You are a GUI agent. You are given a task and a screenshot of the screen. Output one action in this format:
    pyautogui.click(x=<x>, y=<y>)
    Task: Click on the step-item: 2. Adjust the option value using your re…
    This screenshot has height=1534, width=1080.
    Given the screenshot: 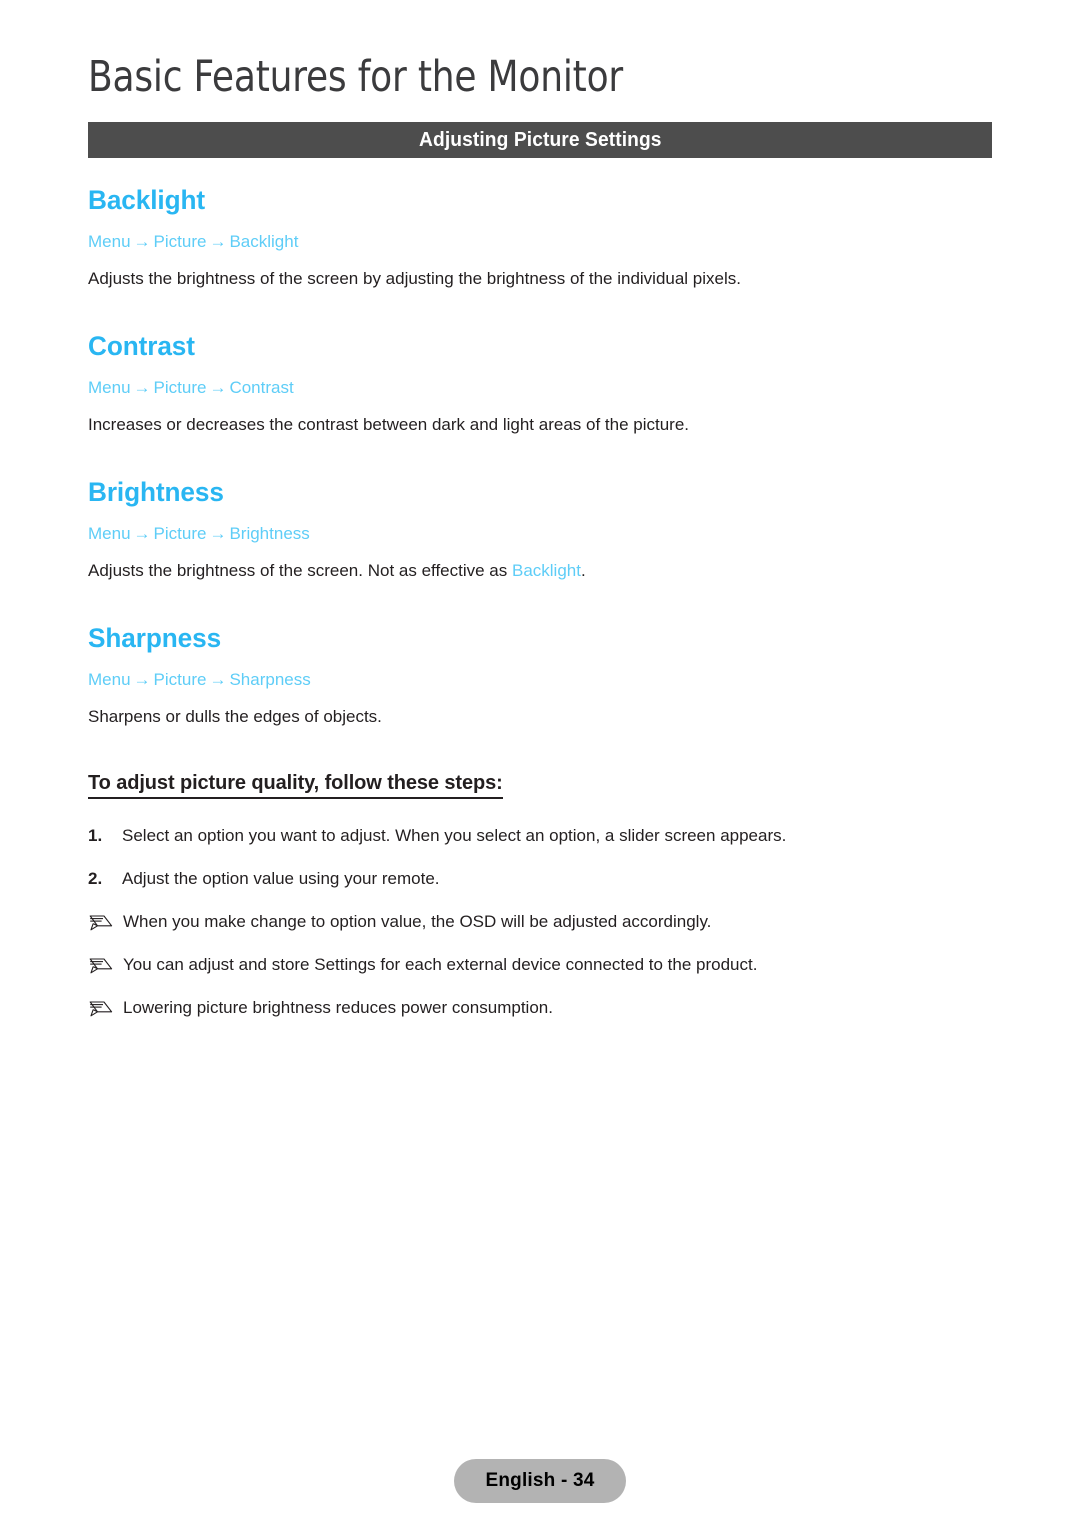 What is the action you would take?
    pyautogui.click(x=543, y=879)
    